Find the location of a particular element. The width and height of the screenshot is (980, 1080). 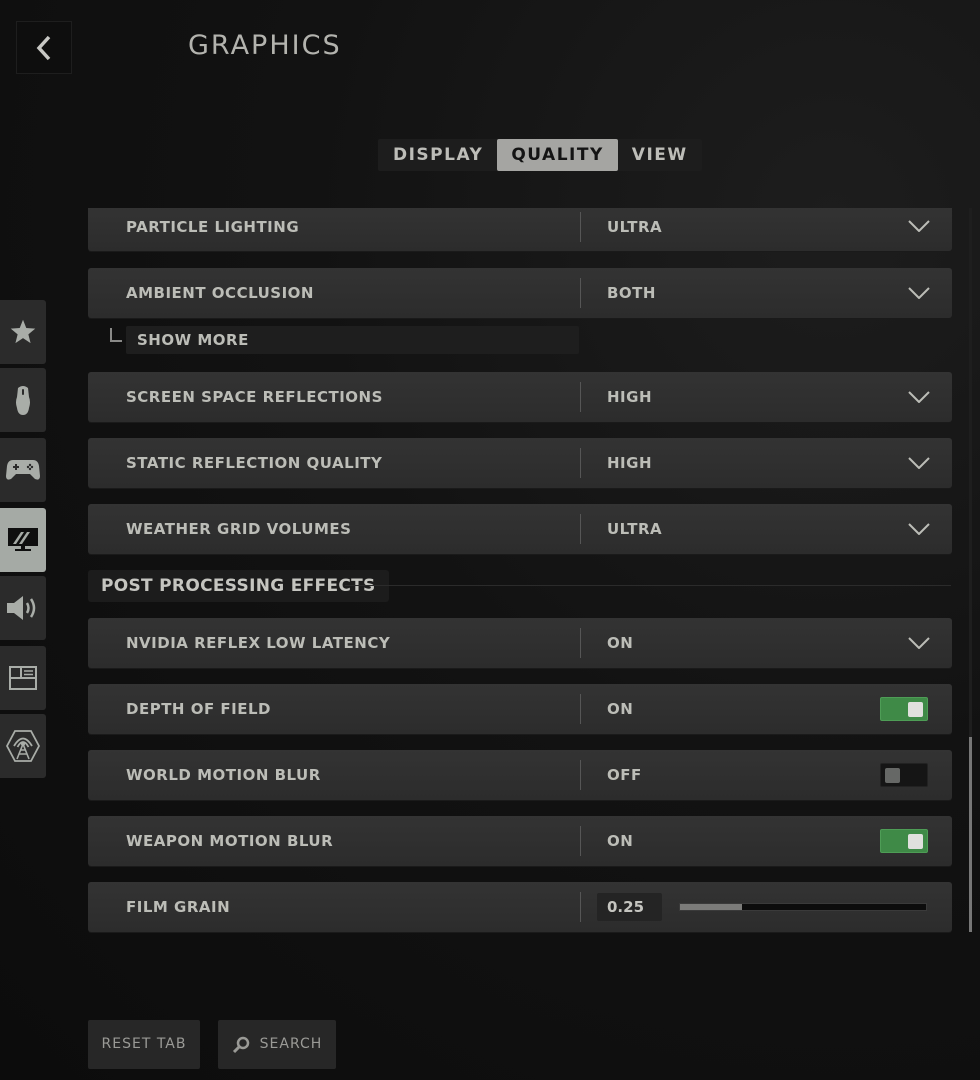

sidebar-item-favorites is located at coordinates (23, 332).